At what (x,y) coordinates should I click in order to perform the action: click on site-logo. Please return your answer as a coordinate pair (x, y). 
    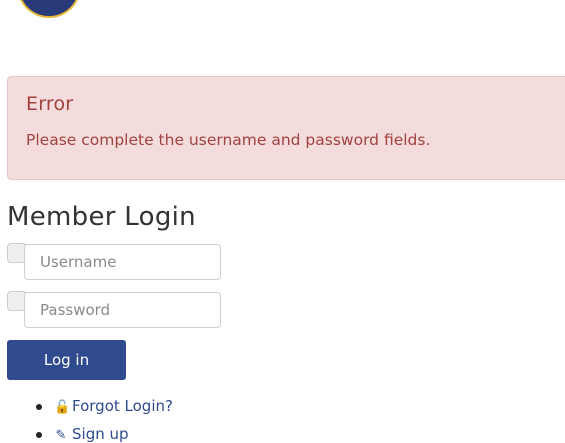
    Looking at the image, I should click on (49, 9).